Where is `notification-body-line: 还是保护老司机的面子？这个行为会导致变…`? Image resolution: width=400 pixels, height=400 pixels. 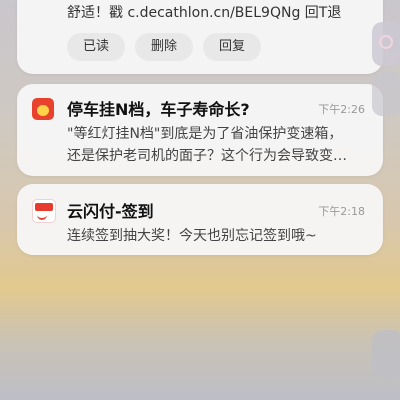
notification-body-line: 还是保护老司机的面子？这个行为会导致变… is located at coordinates (207, 156).